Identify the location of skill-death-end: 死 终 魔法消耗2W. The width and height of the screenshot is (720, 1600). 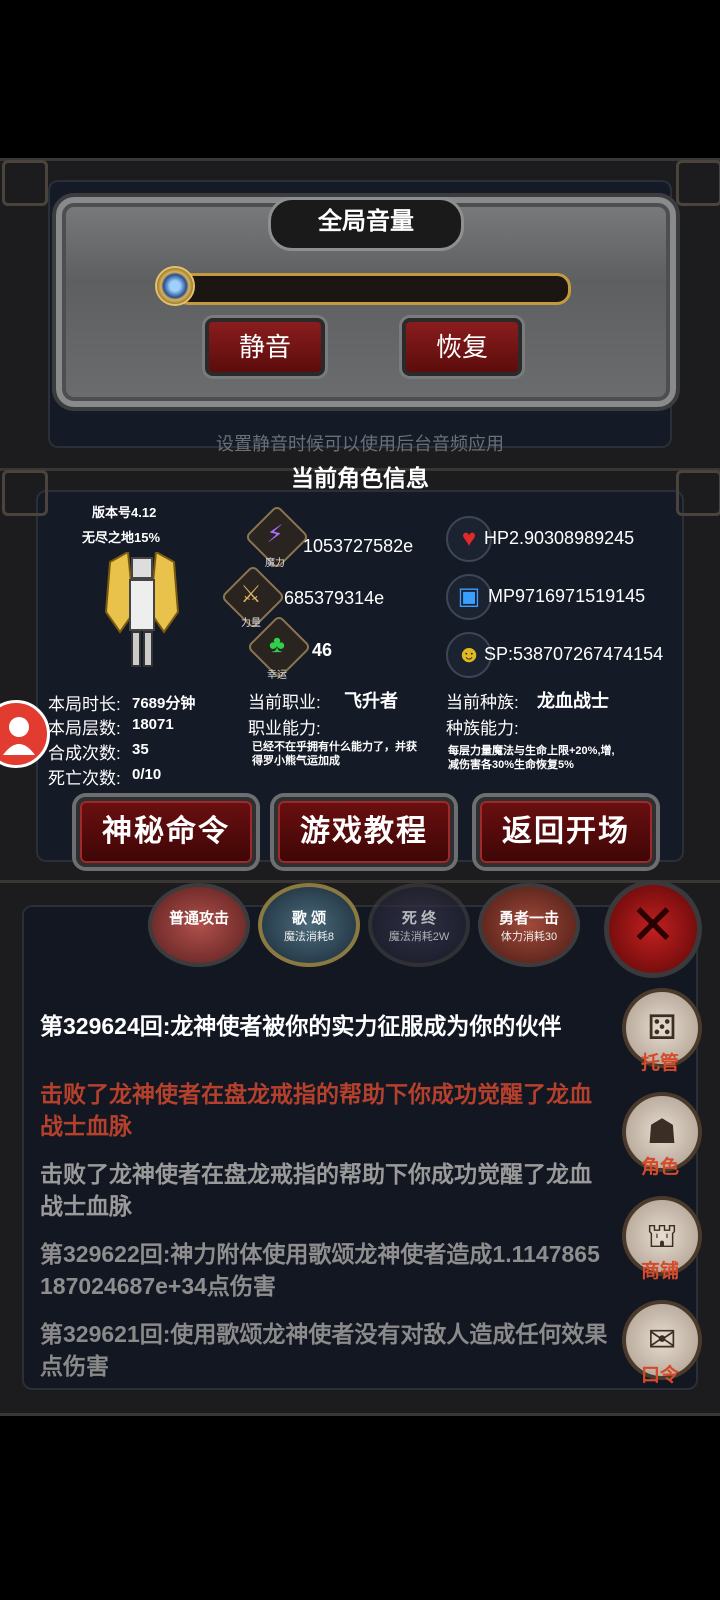
(419, 925).